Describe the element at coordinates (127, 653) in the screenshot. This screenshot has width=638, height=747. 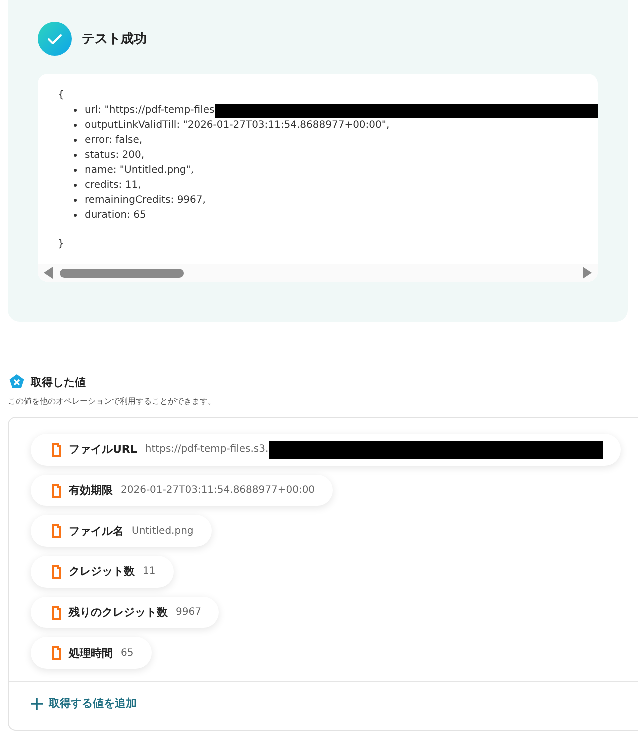
I see `value-text: 65` at that location.